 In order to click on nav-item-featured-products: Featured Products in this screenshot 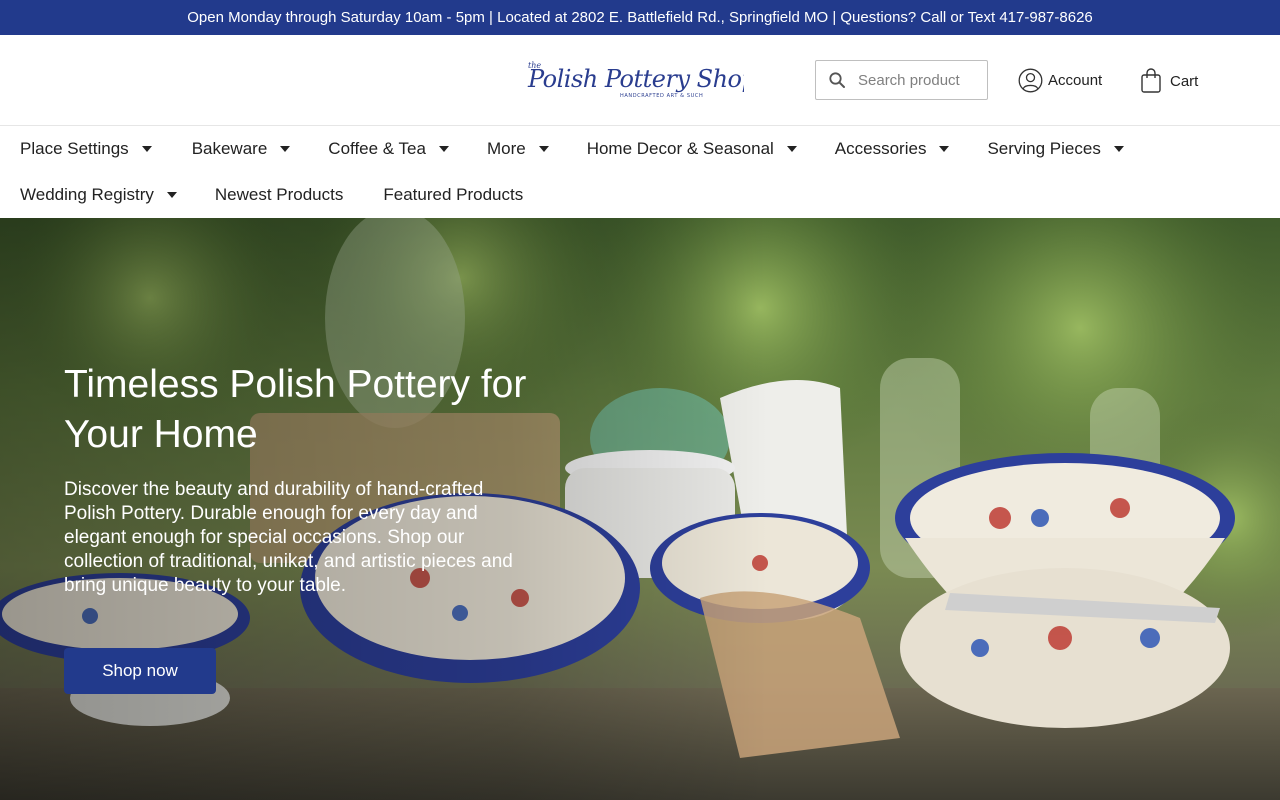, I will do `click(453, 195)`.